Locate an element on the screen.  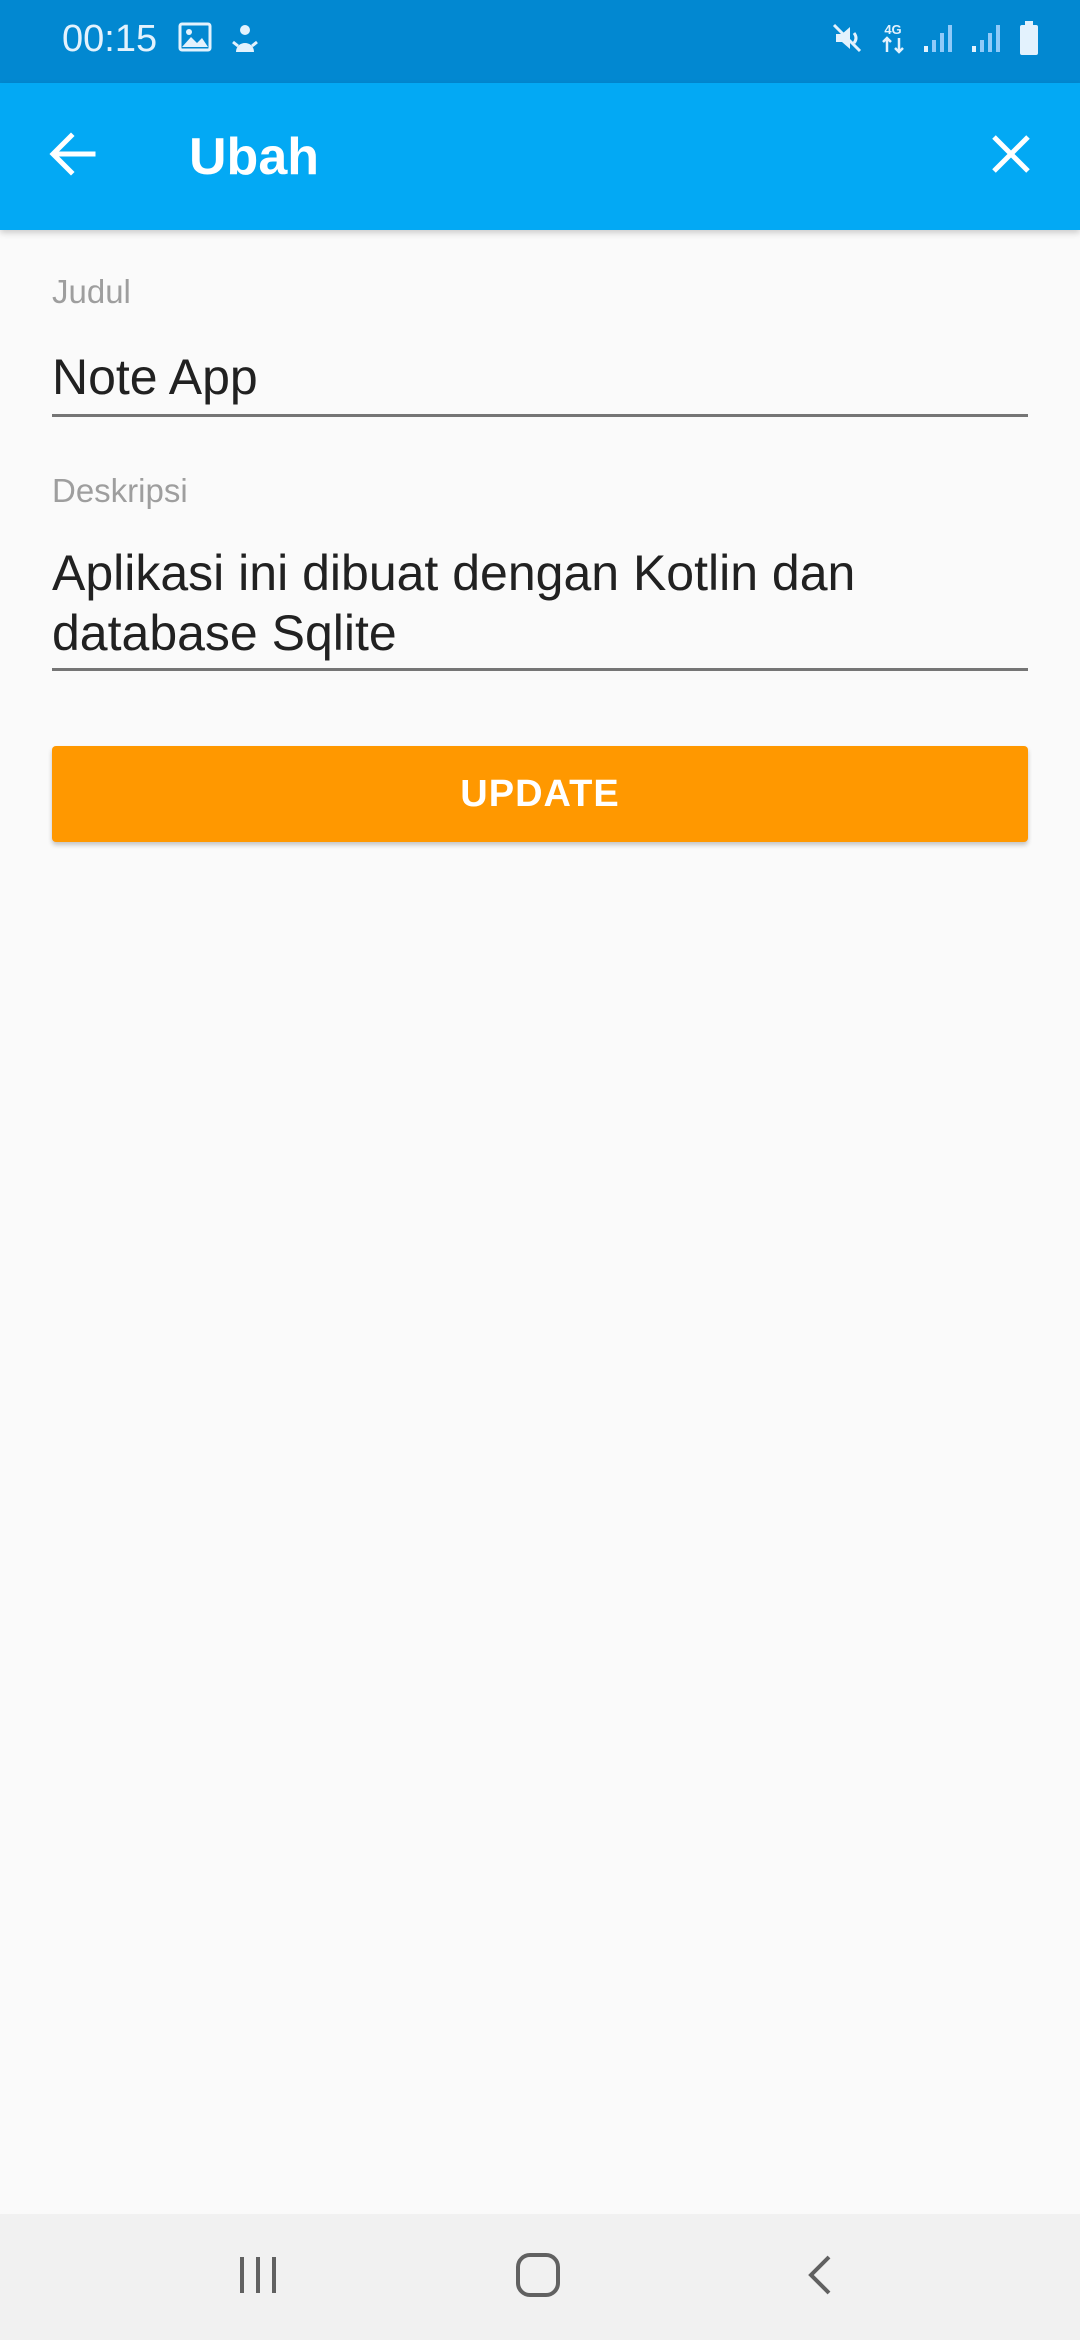
recents-button is located at coordinates (258, 2277).